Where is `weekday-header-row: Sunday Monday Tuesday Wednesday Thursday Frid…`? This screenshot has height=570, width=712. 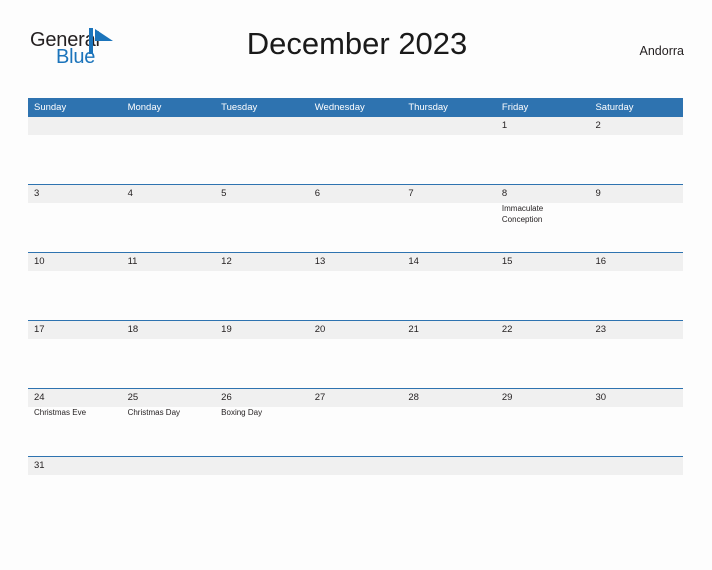 weekday-header-row: Sunday Monday Tuesday Wednesday Thursday Frid… is located at coordinates (355, 107).